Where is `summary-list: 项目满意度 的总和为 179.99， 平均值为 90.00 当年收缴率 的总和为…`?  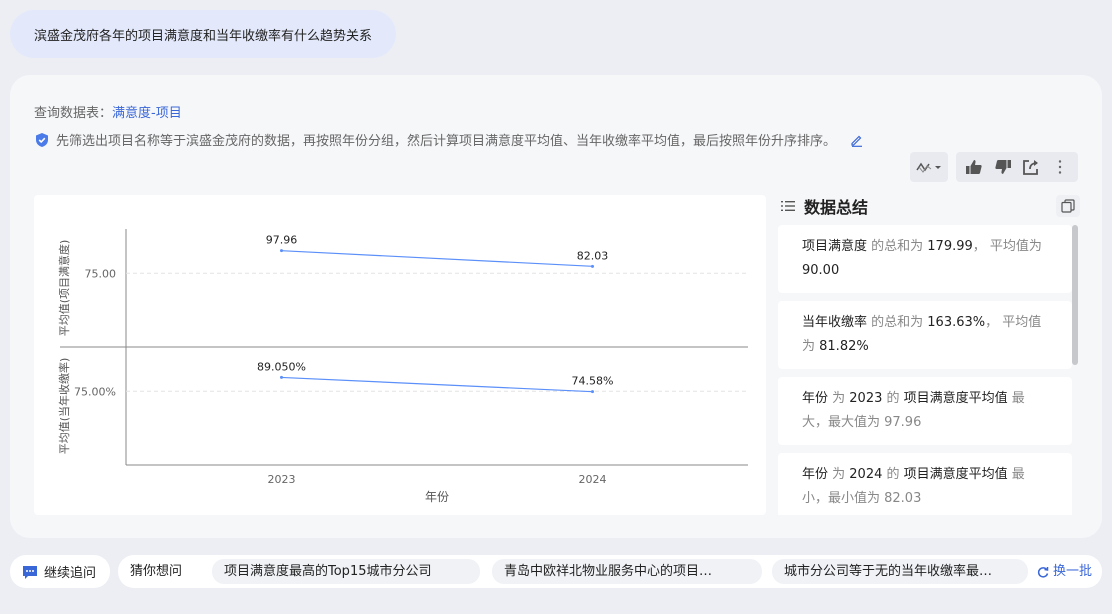
summary-list: 项目满意度 的总和为 179.99， 平均值为 90.00 当年收缴率 的总和为… is located at coordinates (925, 370).